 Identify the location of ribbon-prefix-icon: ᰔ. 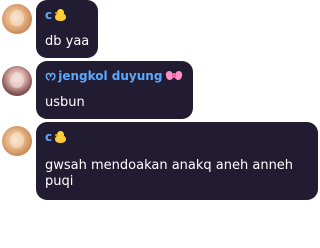
(51, 76).